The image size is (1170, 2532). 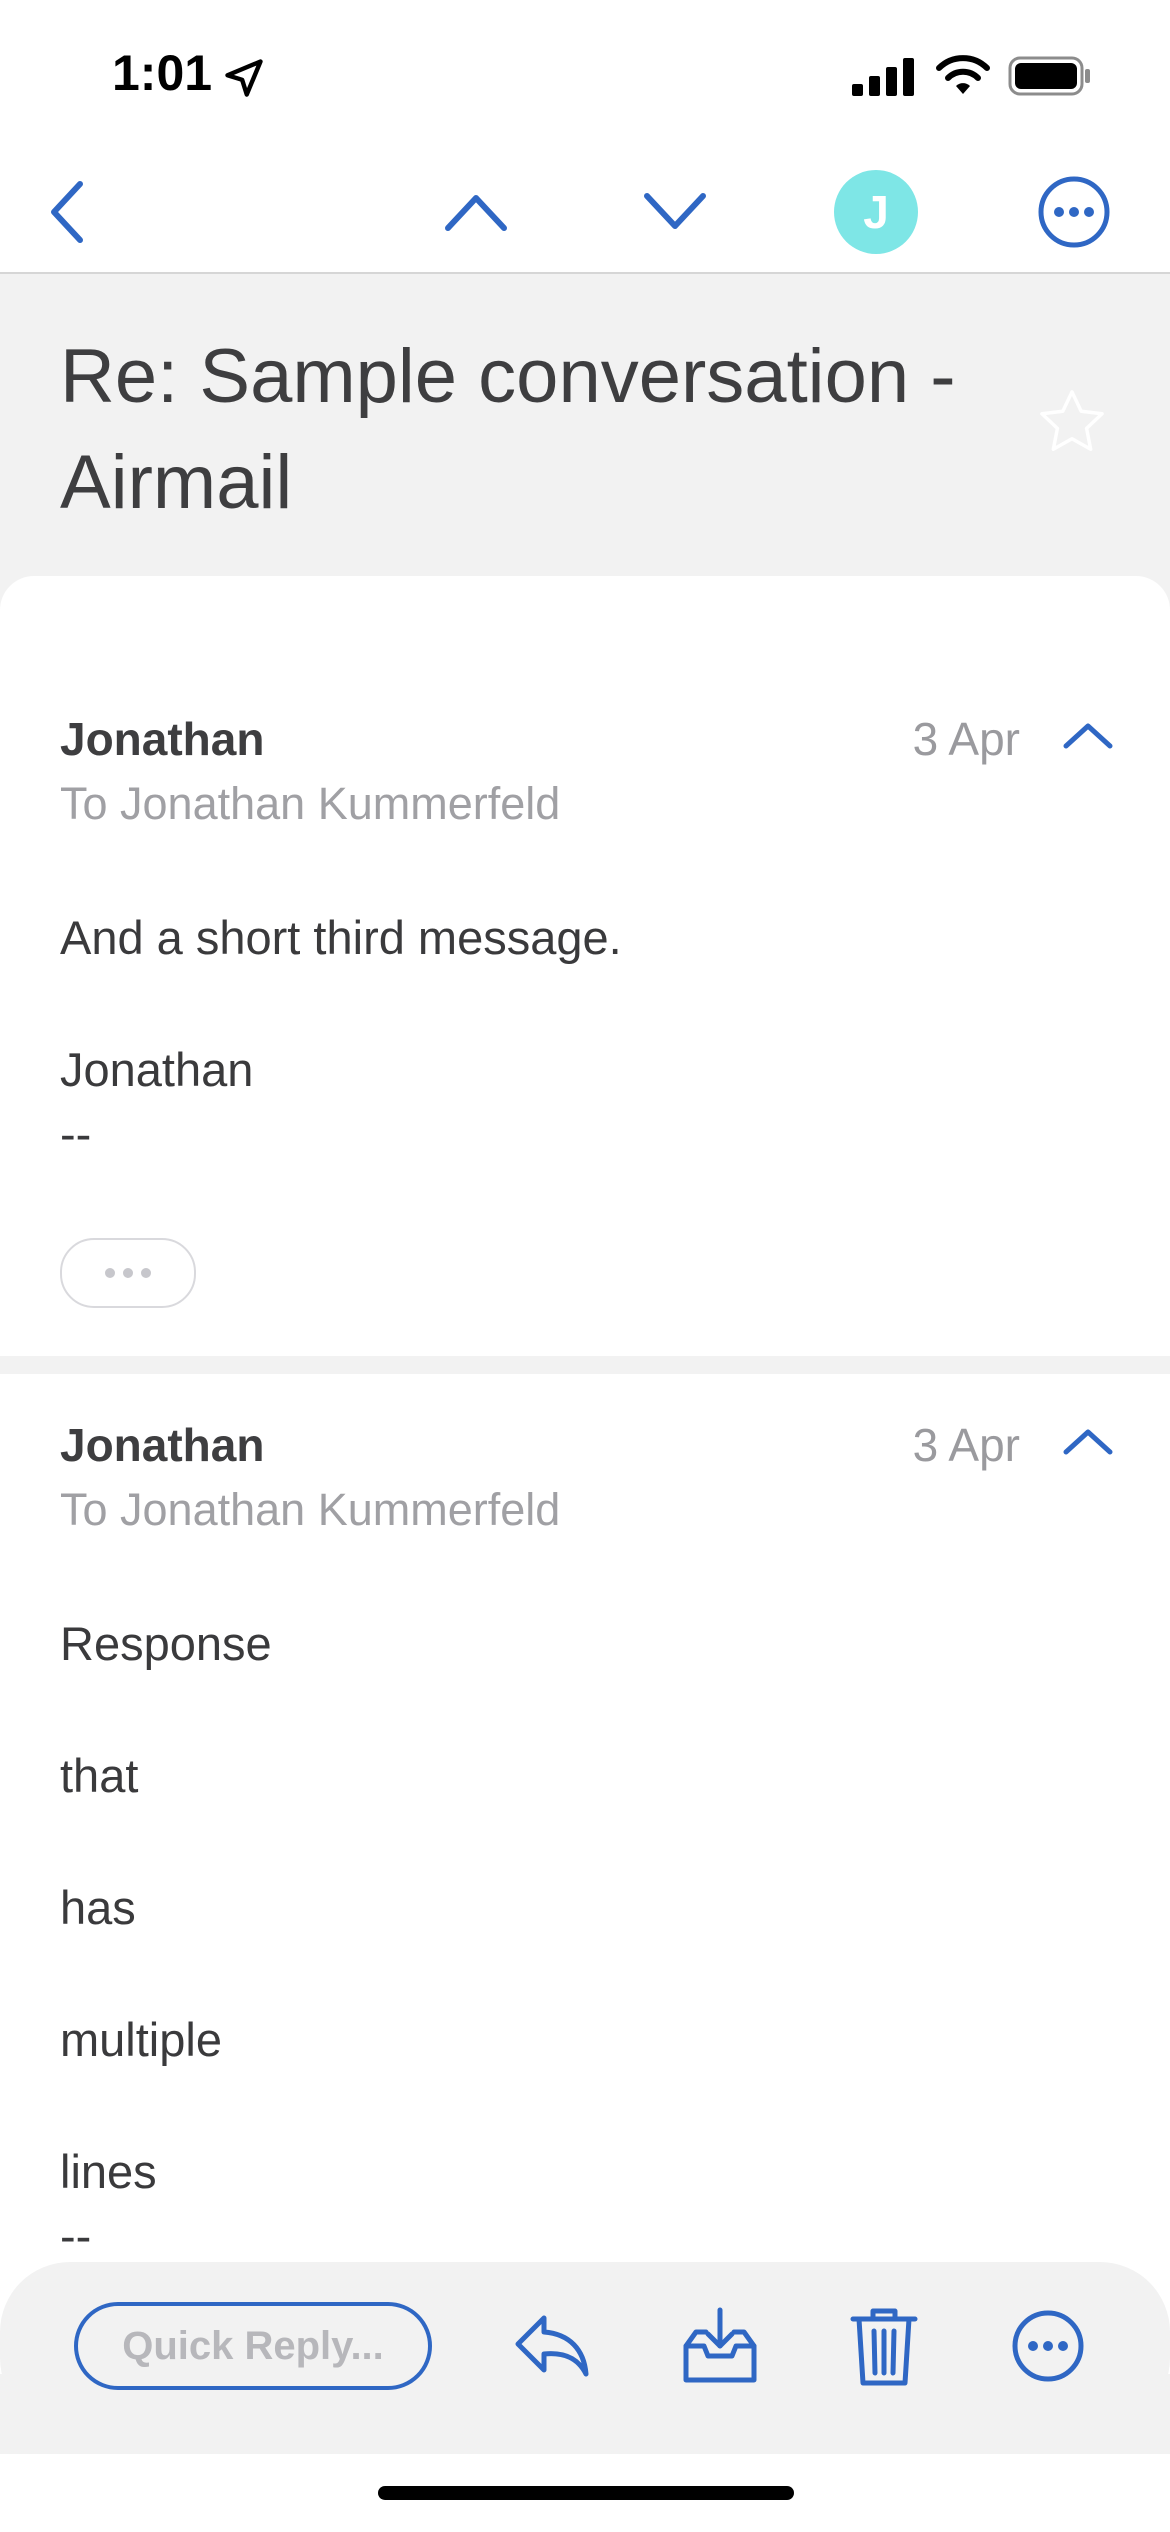 What do you see at coordinates (1049, 76) in the screenshot?
I see `battery-icon` at bounding box center [1049, 76].